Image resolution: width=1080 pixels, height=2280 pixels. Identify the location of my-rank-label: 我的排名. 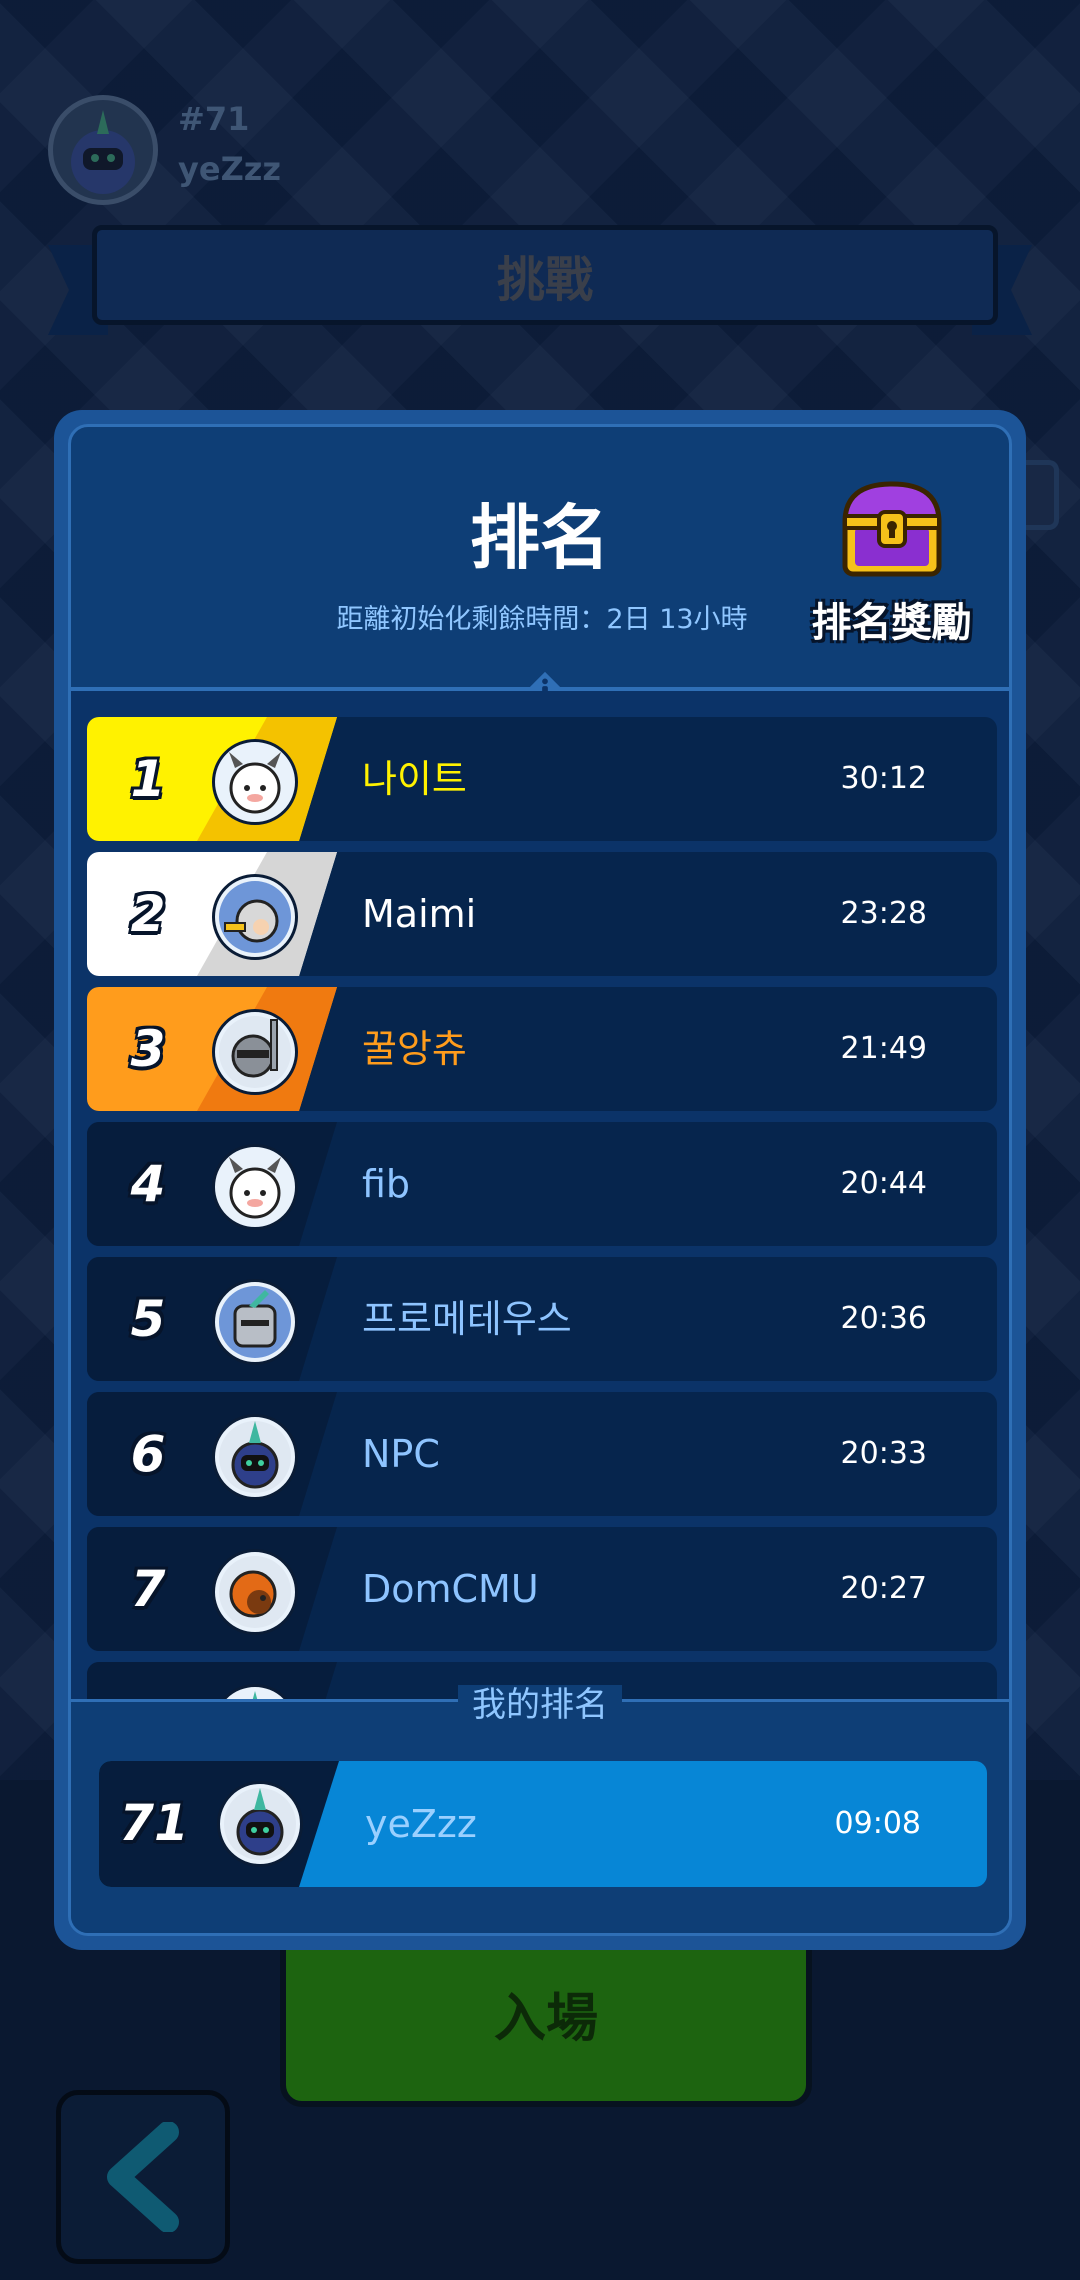
(540, 1705).